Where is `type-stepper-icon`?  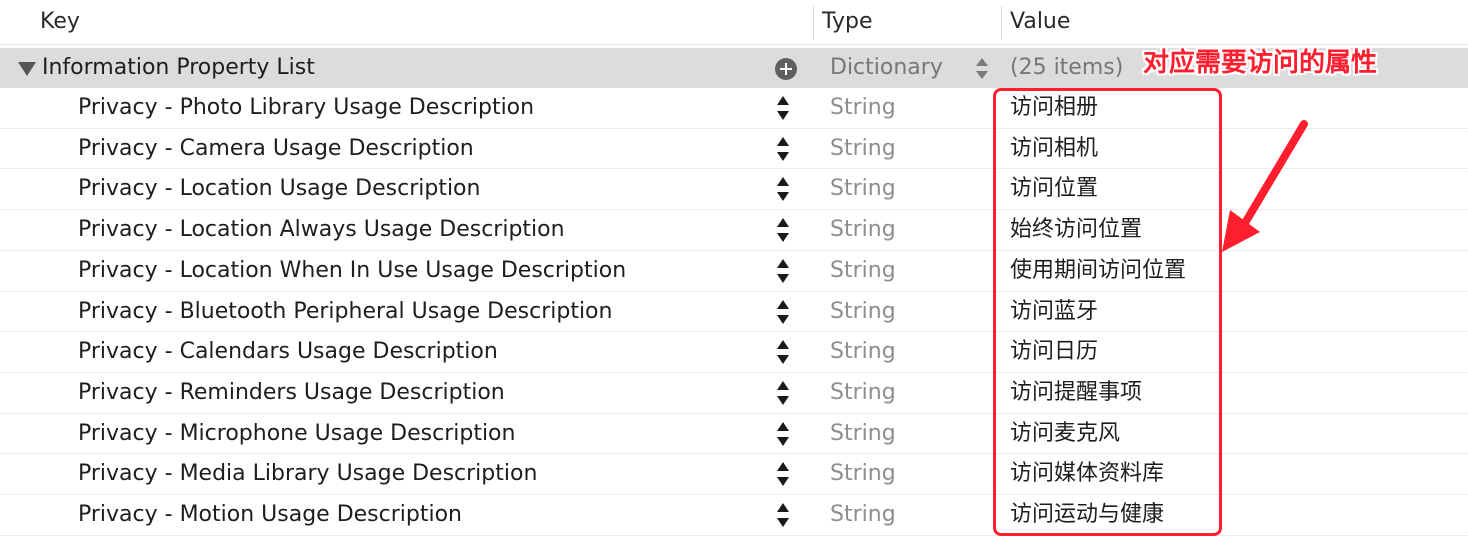
type-stepper-icon is located at coordinates (983, 71).